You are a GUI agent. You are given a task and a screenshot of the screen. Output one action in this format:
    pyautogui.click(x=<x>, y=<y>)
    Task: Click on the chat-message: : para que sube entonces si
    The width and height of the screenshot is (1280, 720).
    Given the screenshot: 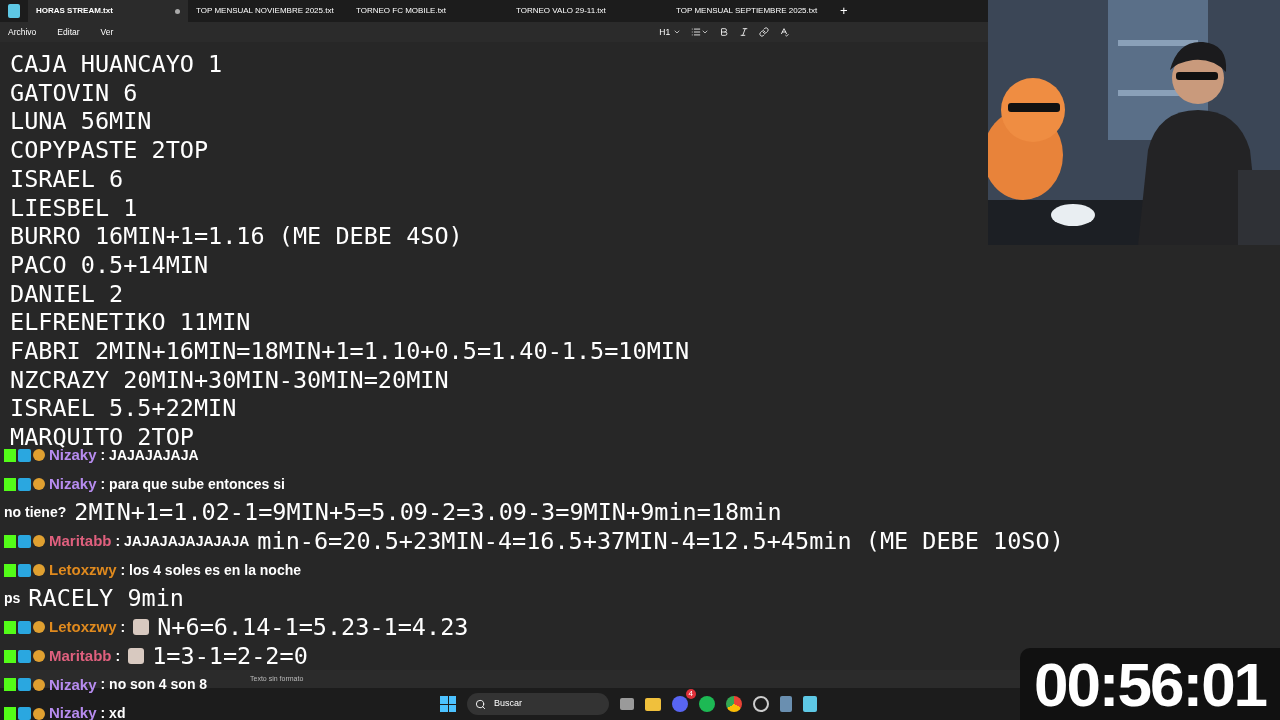 What is the action you would take?
    pyautogui.click(x=192, y=484)
    